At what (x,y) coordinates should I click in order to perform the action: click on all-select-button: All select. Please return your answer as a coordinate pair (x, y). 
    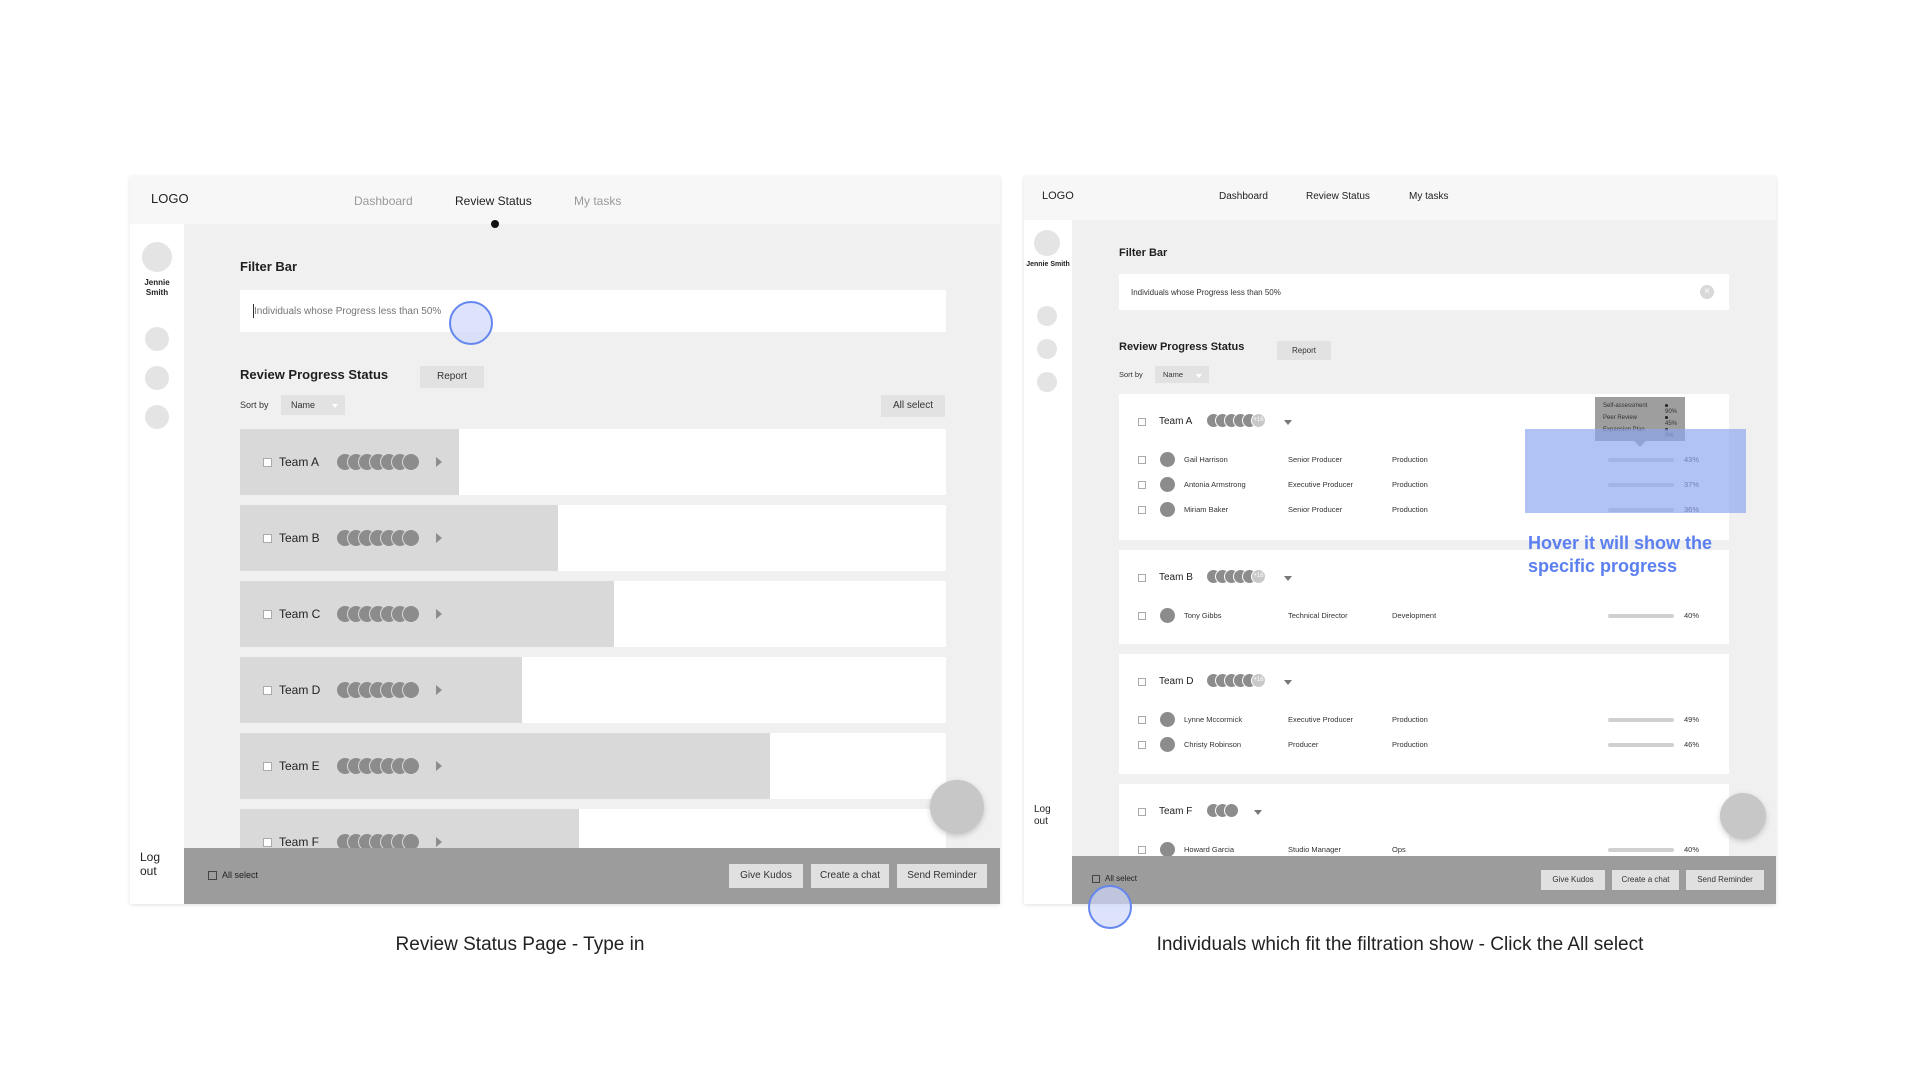
    Looking at the image, I should click on (913, 406).